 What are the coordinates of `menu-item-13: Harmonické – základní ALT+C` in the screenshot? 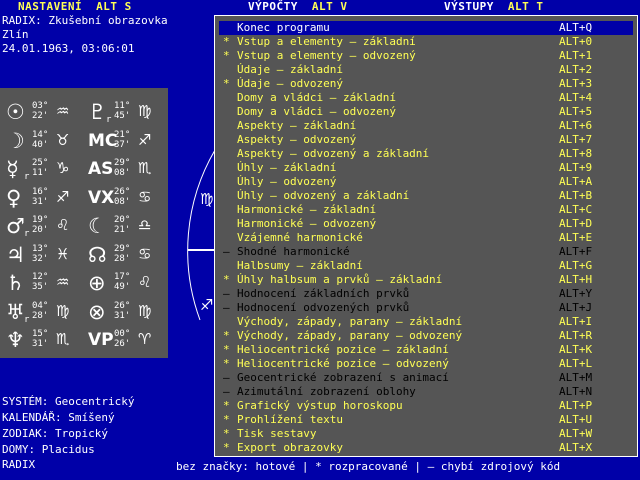 It's located at (426, 210).